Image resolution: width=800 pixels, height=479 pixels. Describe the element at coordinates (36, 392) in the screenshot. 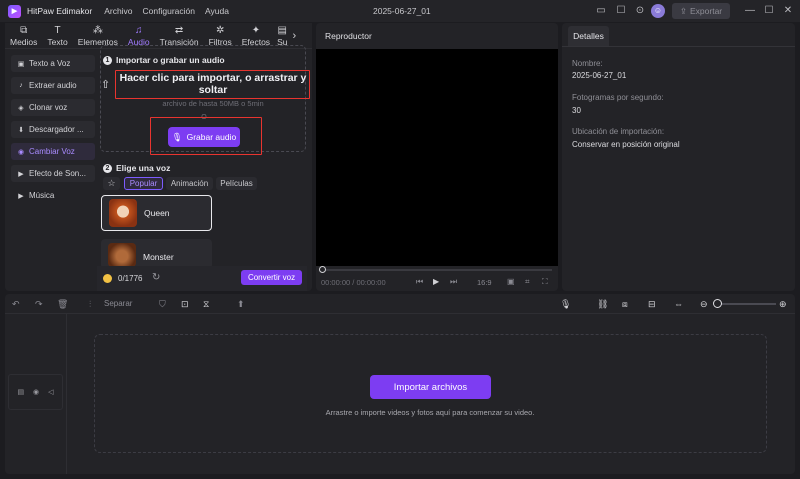

I see `eye-icon: ◉` at that location.